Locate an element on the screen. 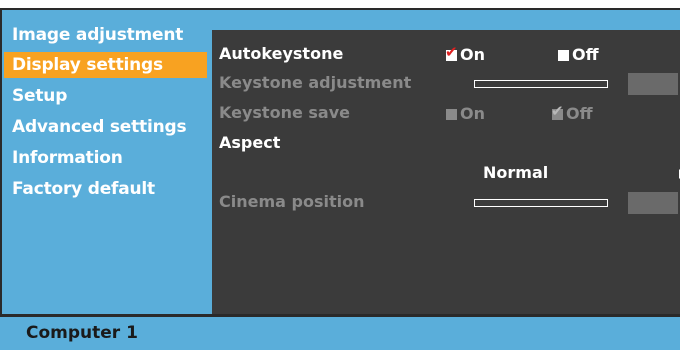 This screenshot has height=350, width=680. keystone-adjustment-label: Keystone adjustment is located at coordinates (315, 82).